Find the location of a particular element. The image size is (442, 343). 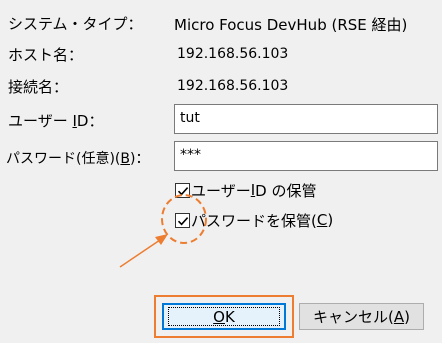

ok-button-mnemonic: O is located at coordinates (219, 316).